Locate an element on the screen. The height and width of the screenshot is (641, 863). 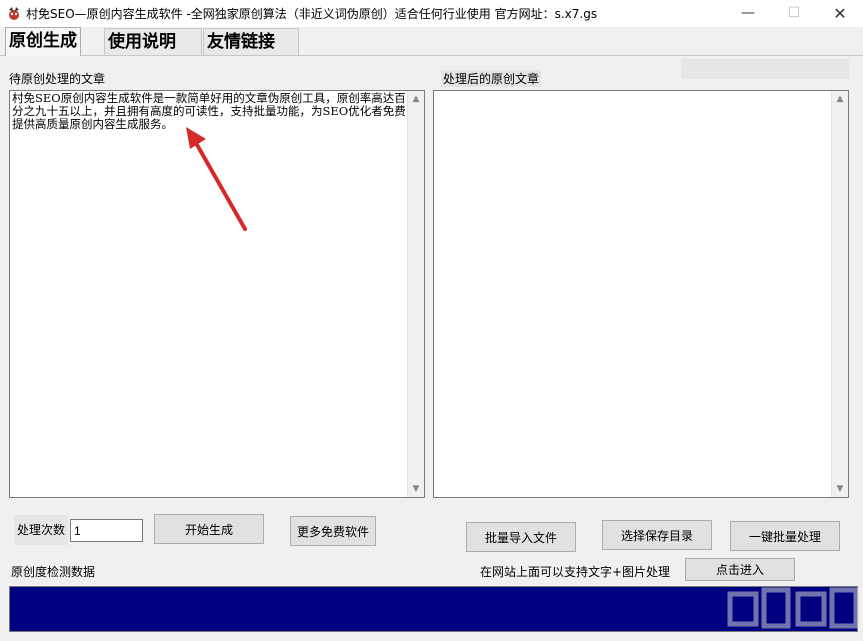
annotation-arrow-icon is located at coordinates (216, 179).